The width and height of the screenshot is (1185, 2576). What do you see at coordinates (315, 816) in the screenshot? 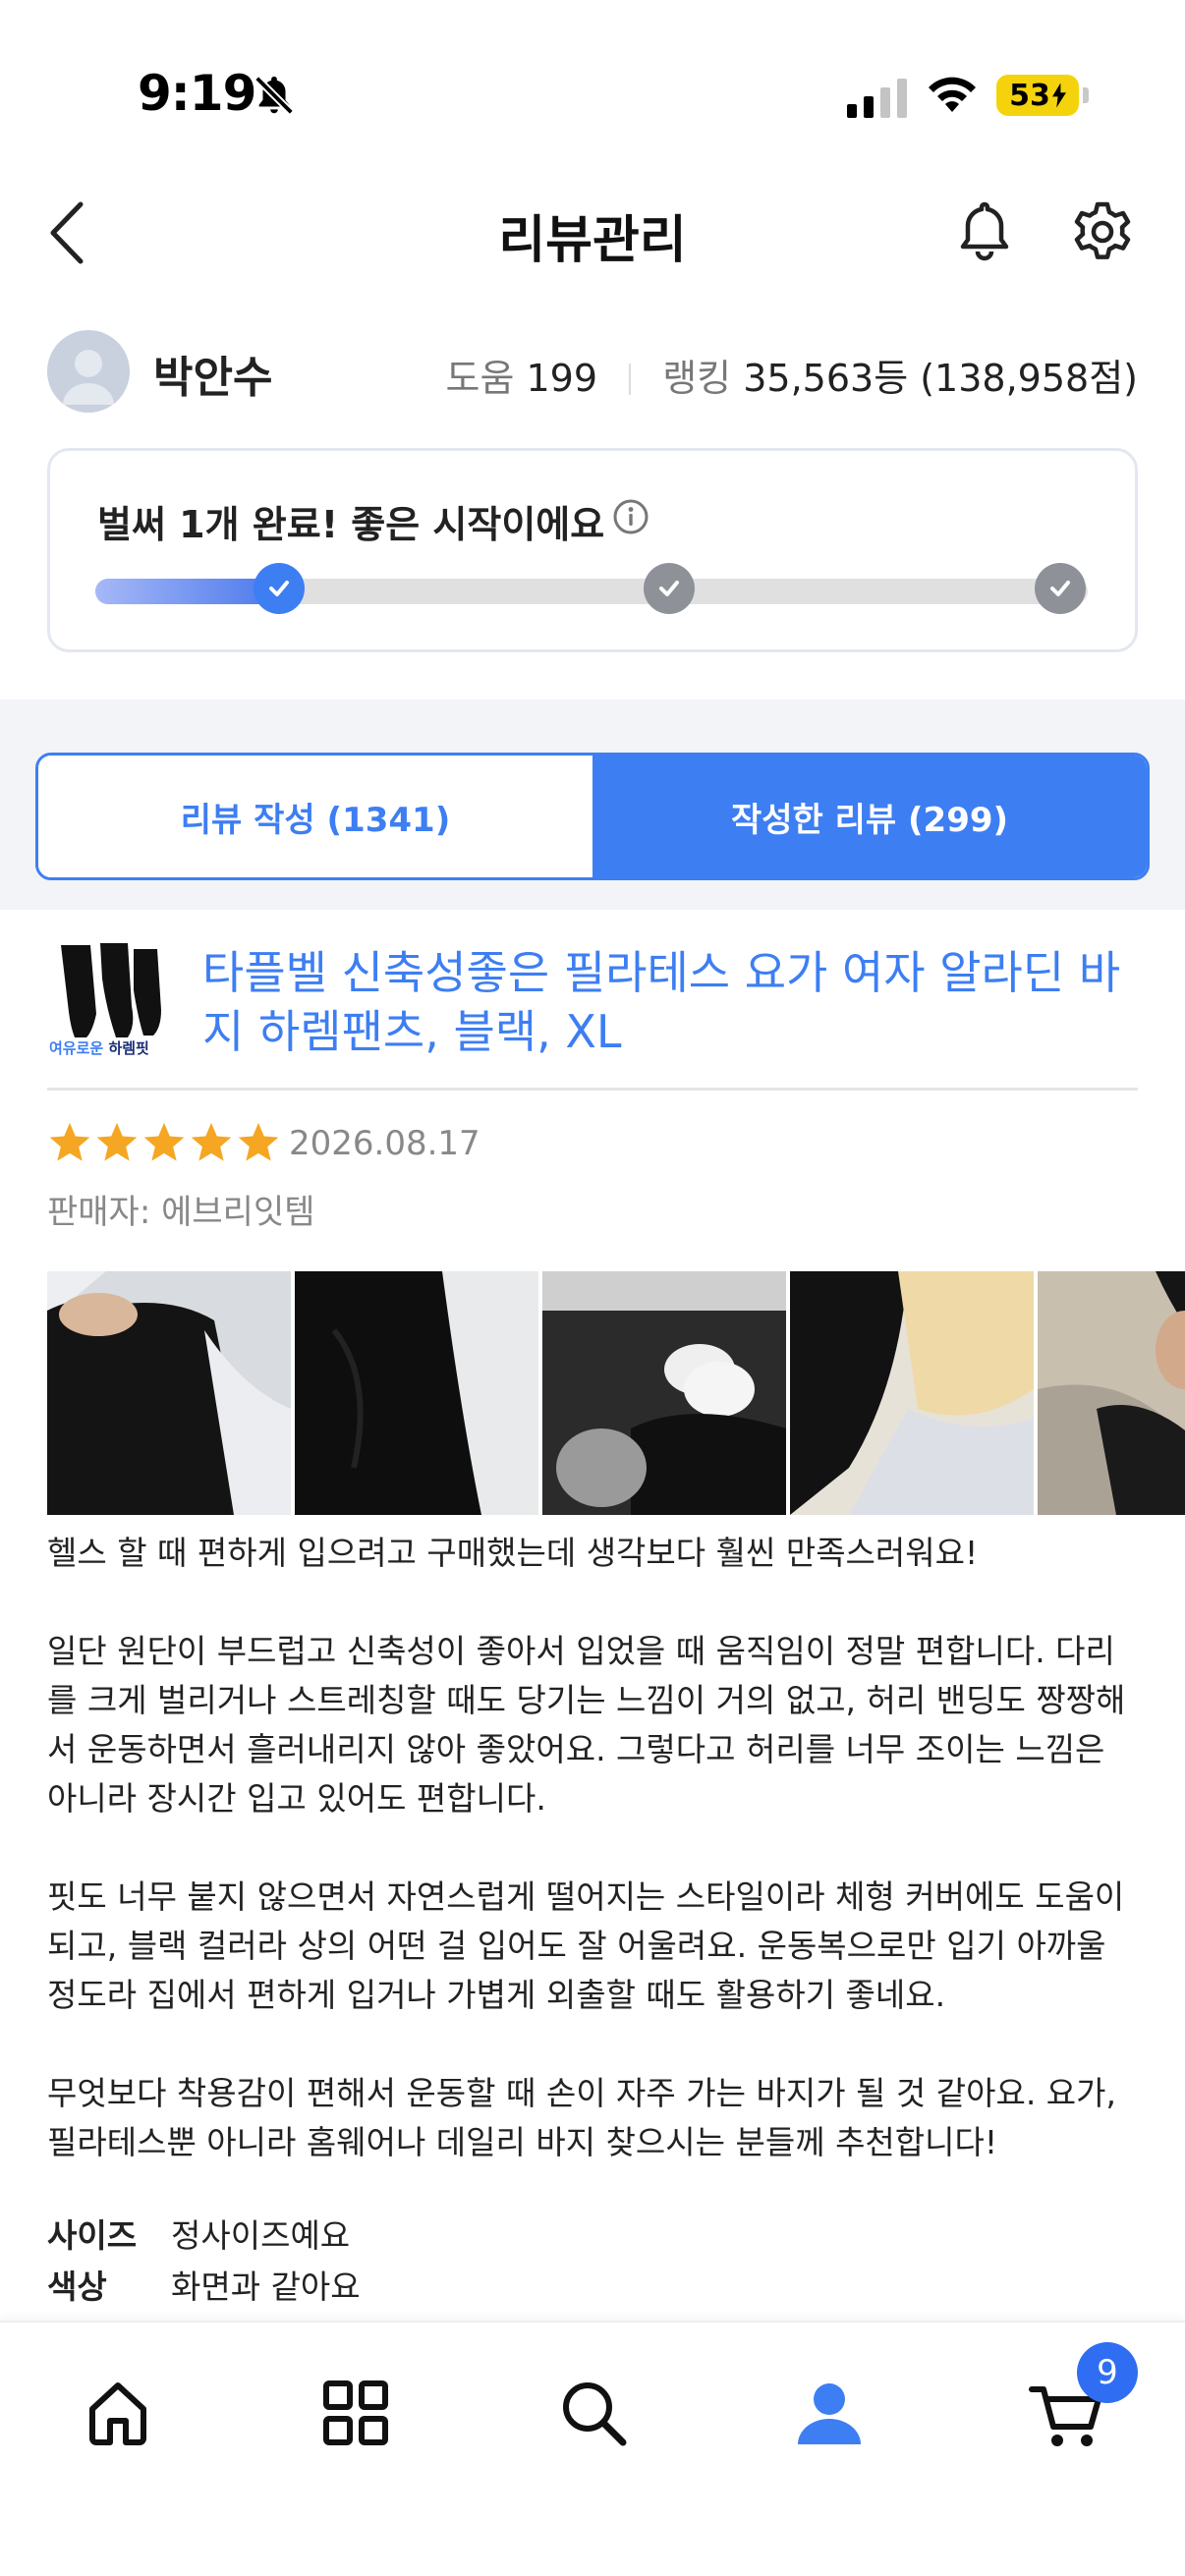
I see `tab-write-review: 리뷰 작성 (1341)` at bounding box center [315, 816].